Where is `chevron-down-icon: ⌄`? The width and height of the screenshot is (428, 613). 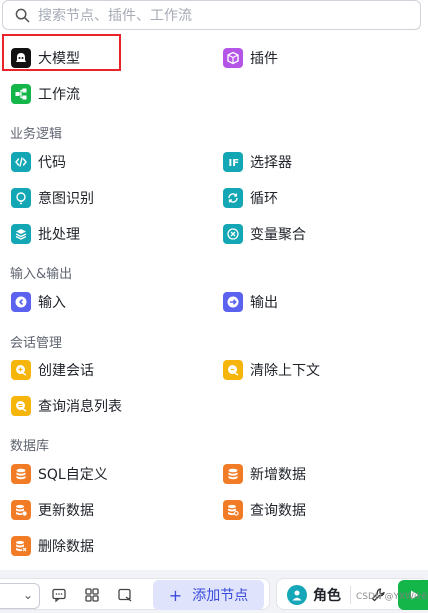
chevron-down-icon: ⌄ is located at coordinates (27, 595).